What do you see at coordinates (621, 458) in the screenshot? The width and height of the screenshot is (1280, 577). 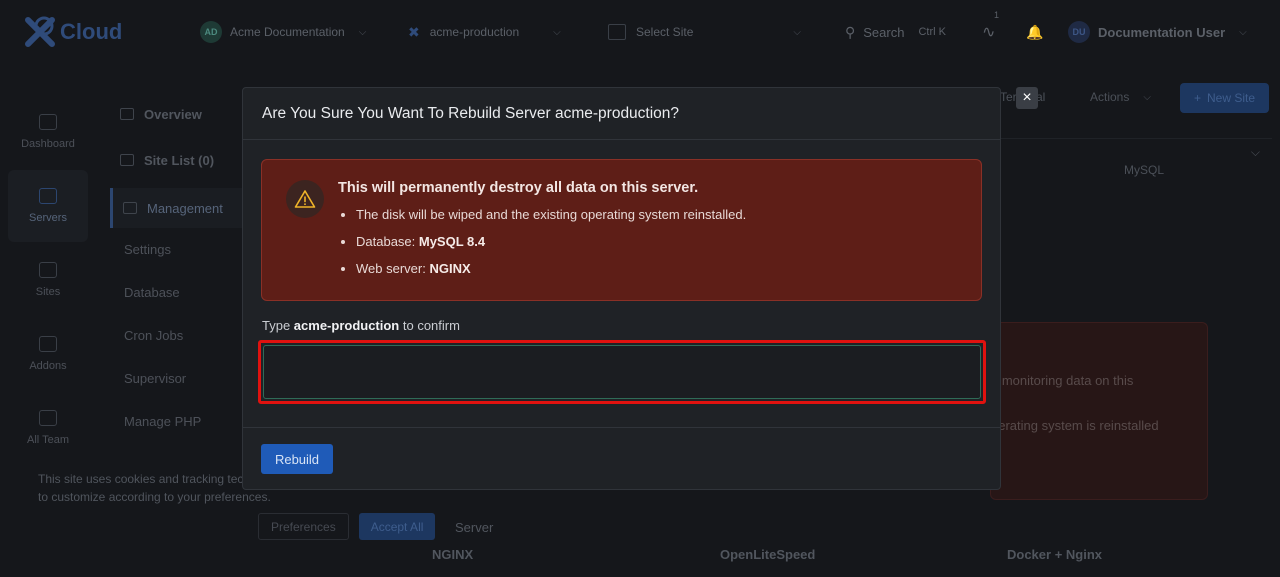 I see `dialog-footer: Rebuild` at bounding box center [621, 458].